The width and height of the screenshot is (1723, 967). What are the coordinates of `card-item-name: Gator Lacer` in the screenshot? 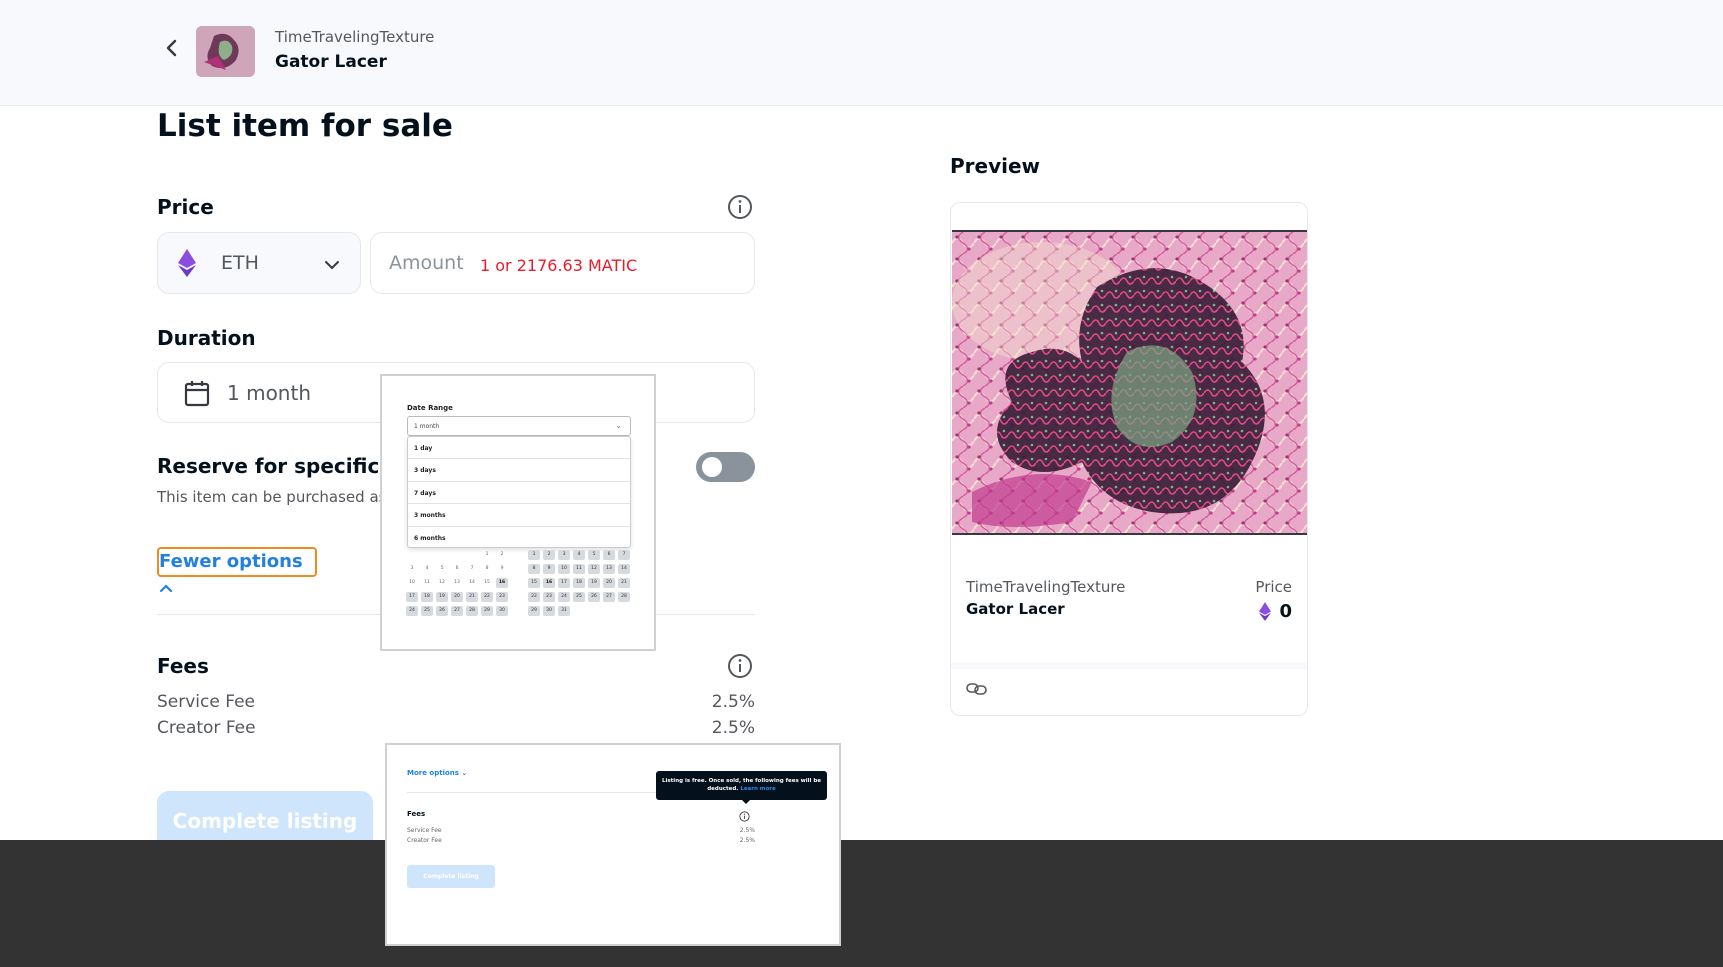 It's located at (1015, 609).